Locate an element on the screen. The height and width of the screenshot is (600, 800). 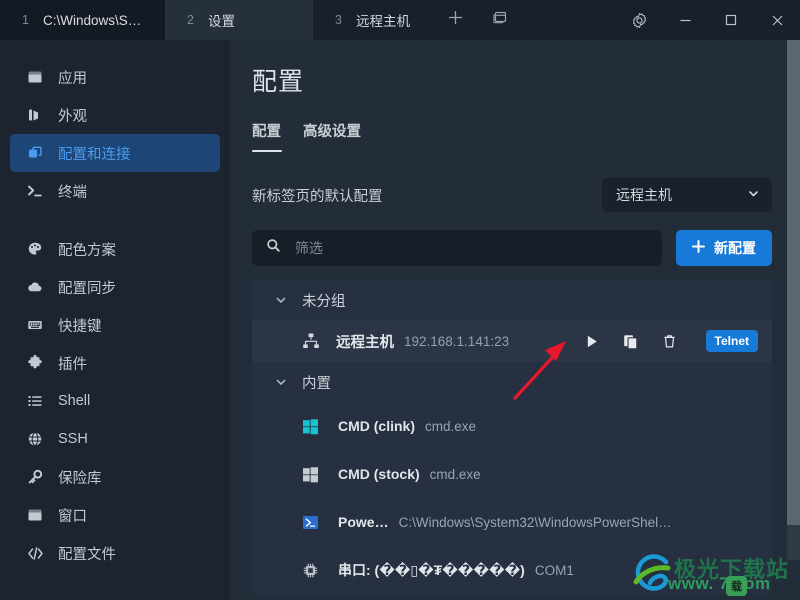
titlebar: 1 C:\Windows\SY… 2 设置 3 远程主机 is located at coordinates (400, 20).